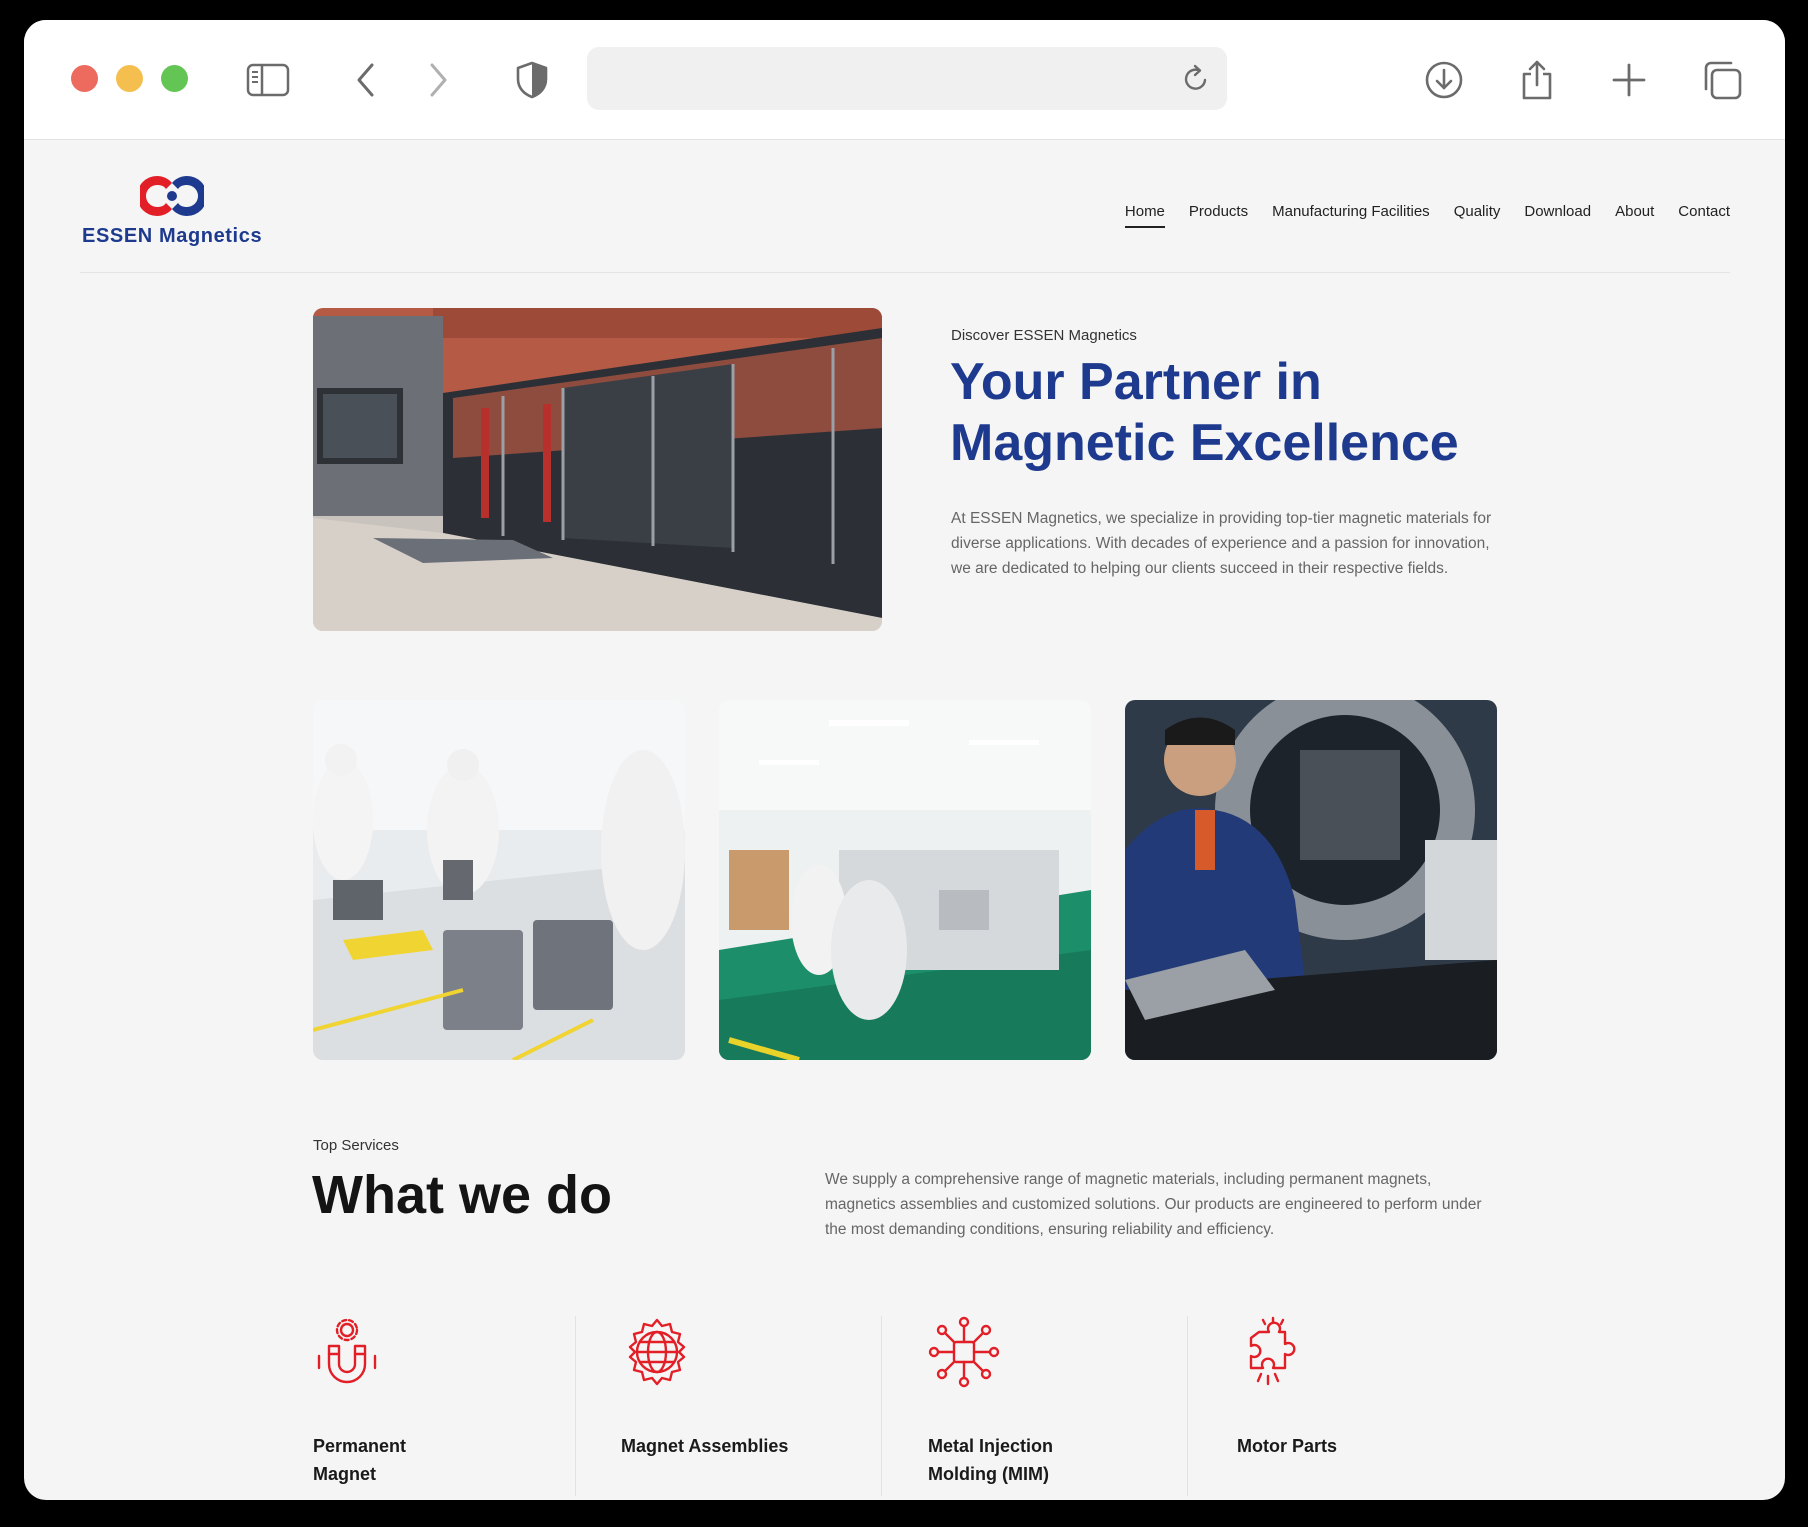  I want to click on new-tab-button, so click(1629, 80).